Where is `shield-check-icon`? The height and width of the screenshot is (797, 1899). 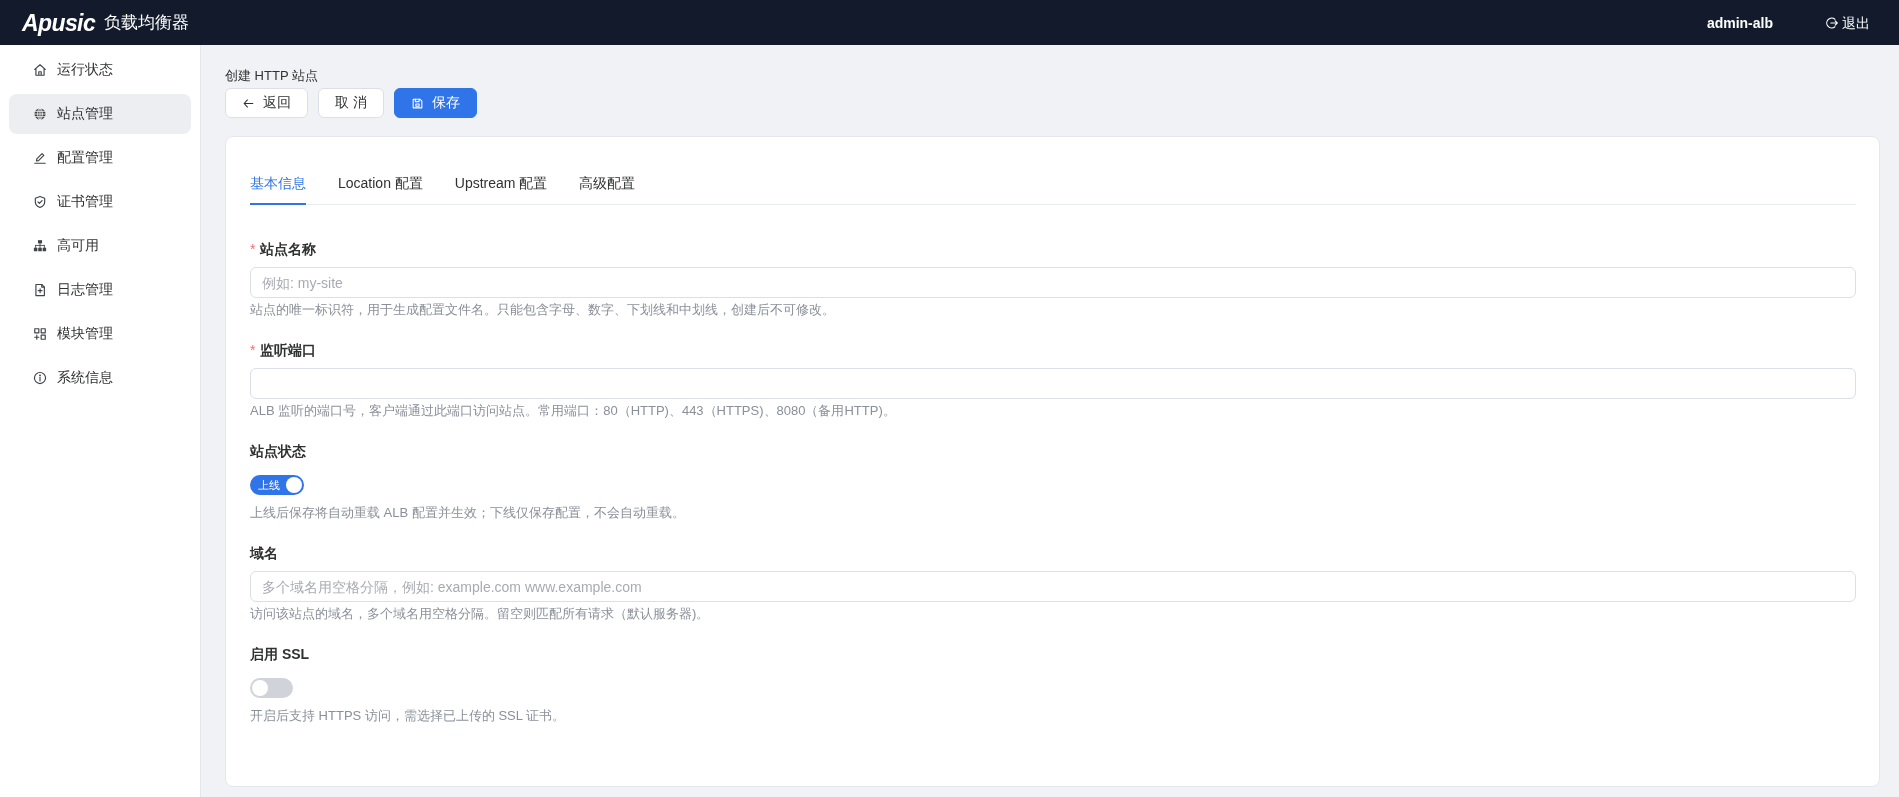 shield-check-icon is located at coordinates (40, 202).